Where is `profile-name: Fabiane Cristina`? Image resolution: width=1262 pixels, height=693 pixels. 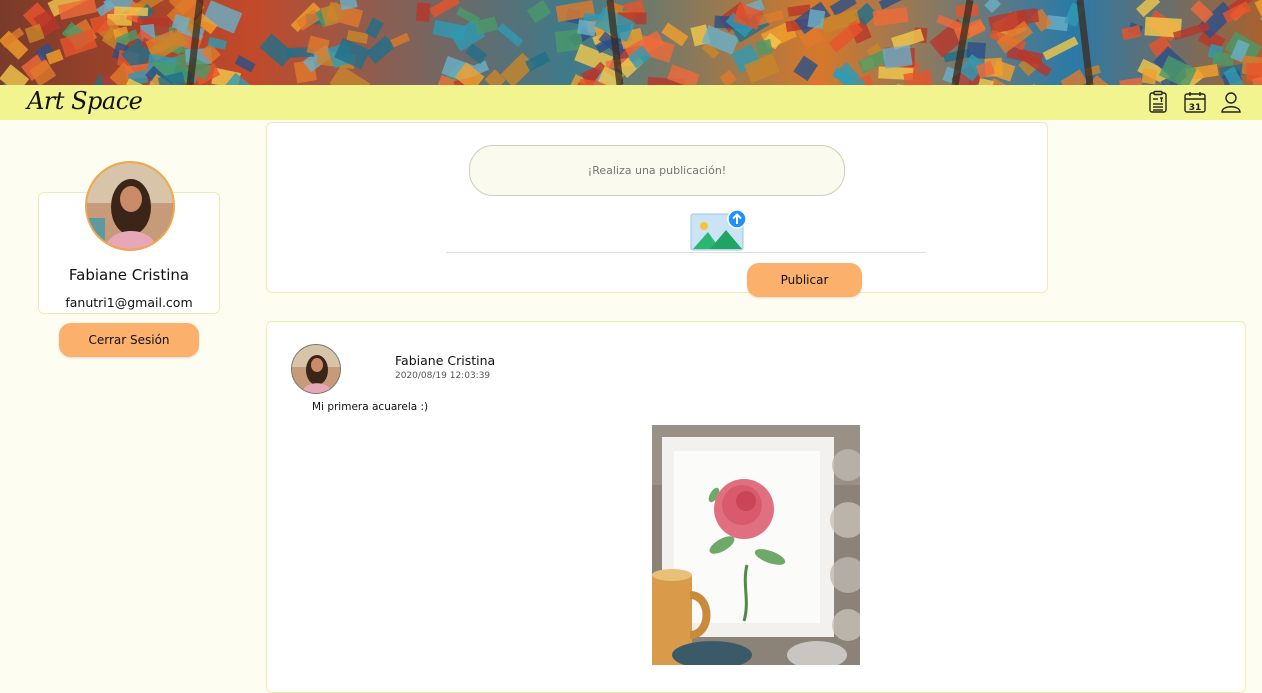 profile-name: Fabiane Cristina is located at coordinates (129, 275).